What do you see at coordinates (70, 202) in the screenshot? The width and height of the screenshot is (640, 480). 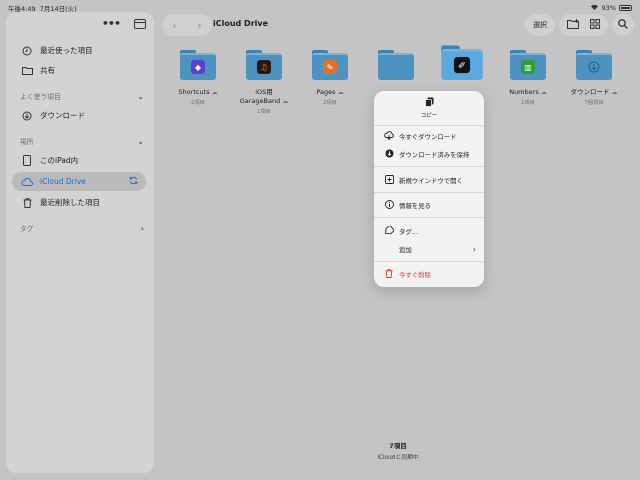 I see `sidebar-item-label: 最近削除した項目` at bounding box center [70, 202].